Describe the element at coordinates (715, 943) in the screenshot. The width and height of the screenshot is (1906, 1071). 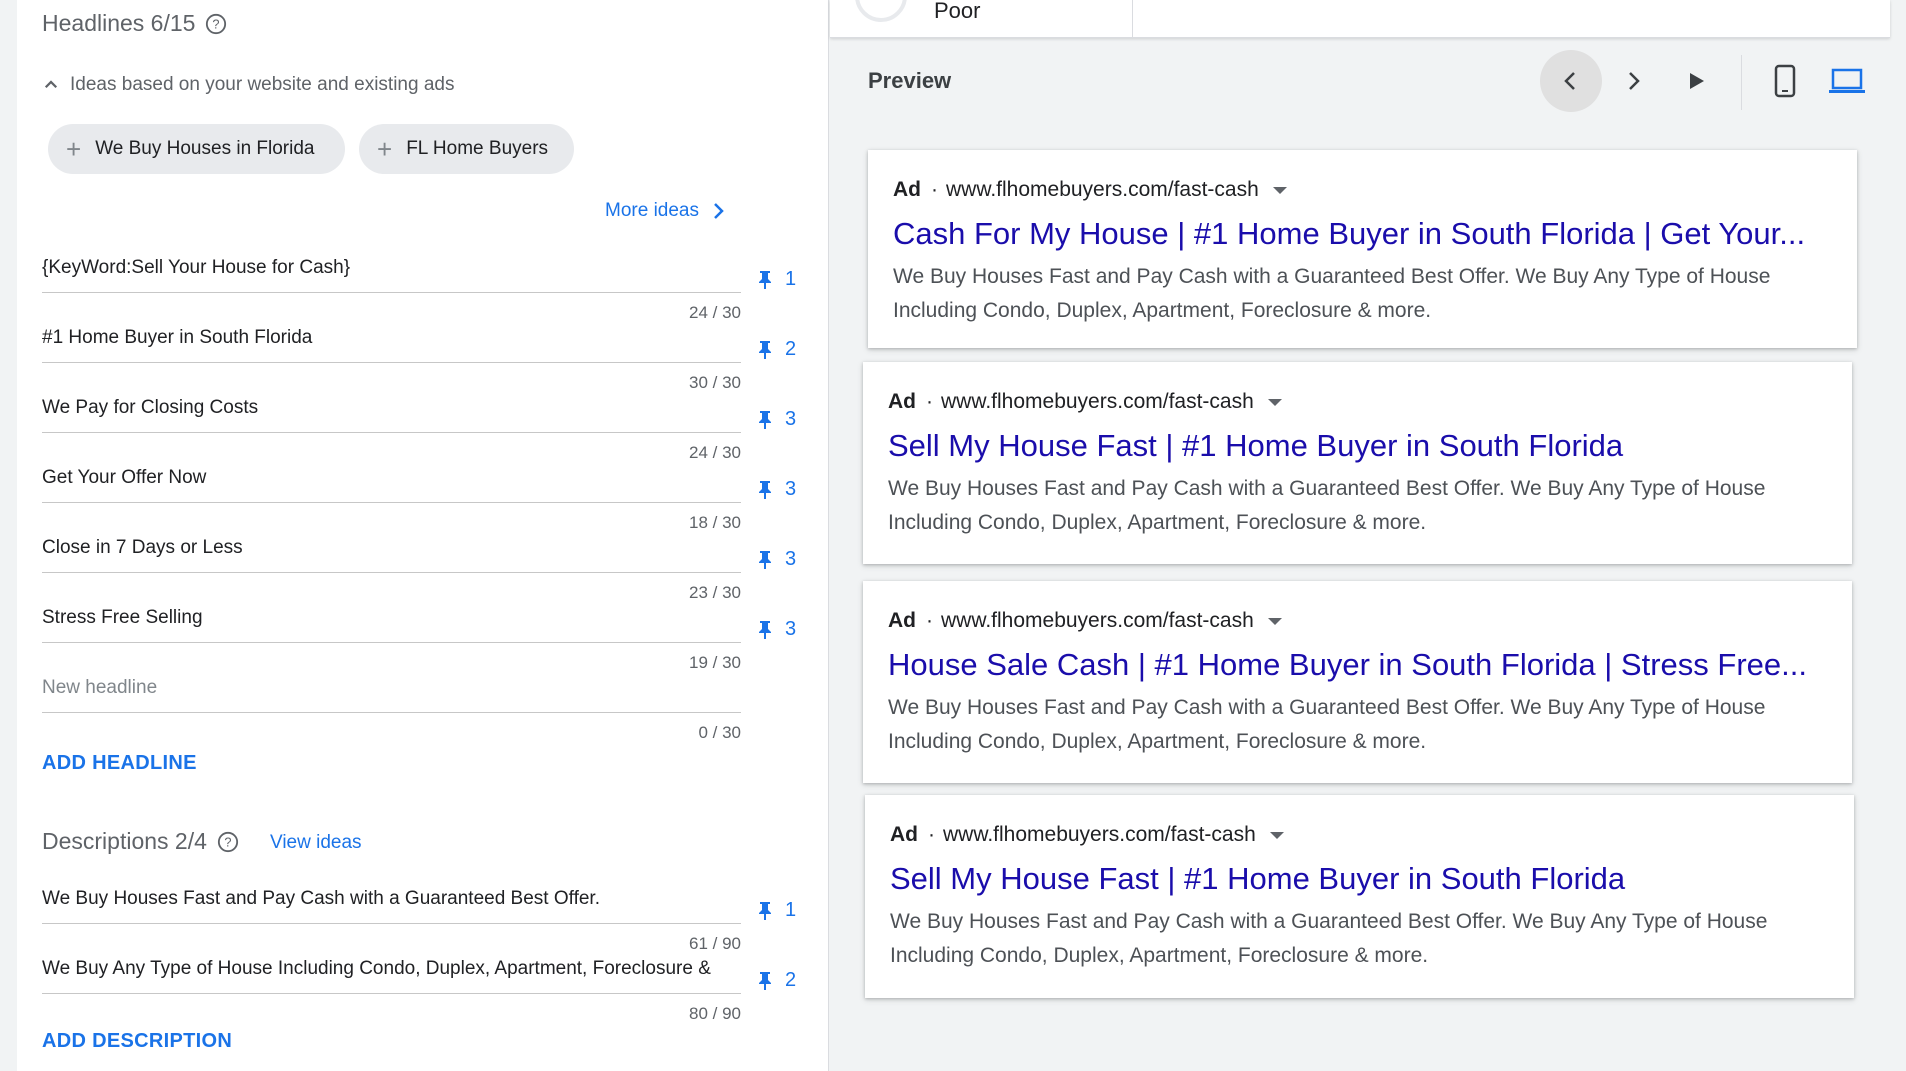
I see `char-counter: 61 / 90` at that location.